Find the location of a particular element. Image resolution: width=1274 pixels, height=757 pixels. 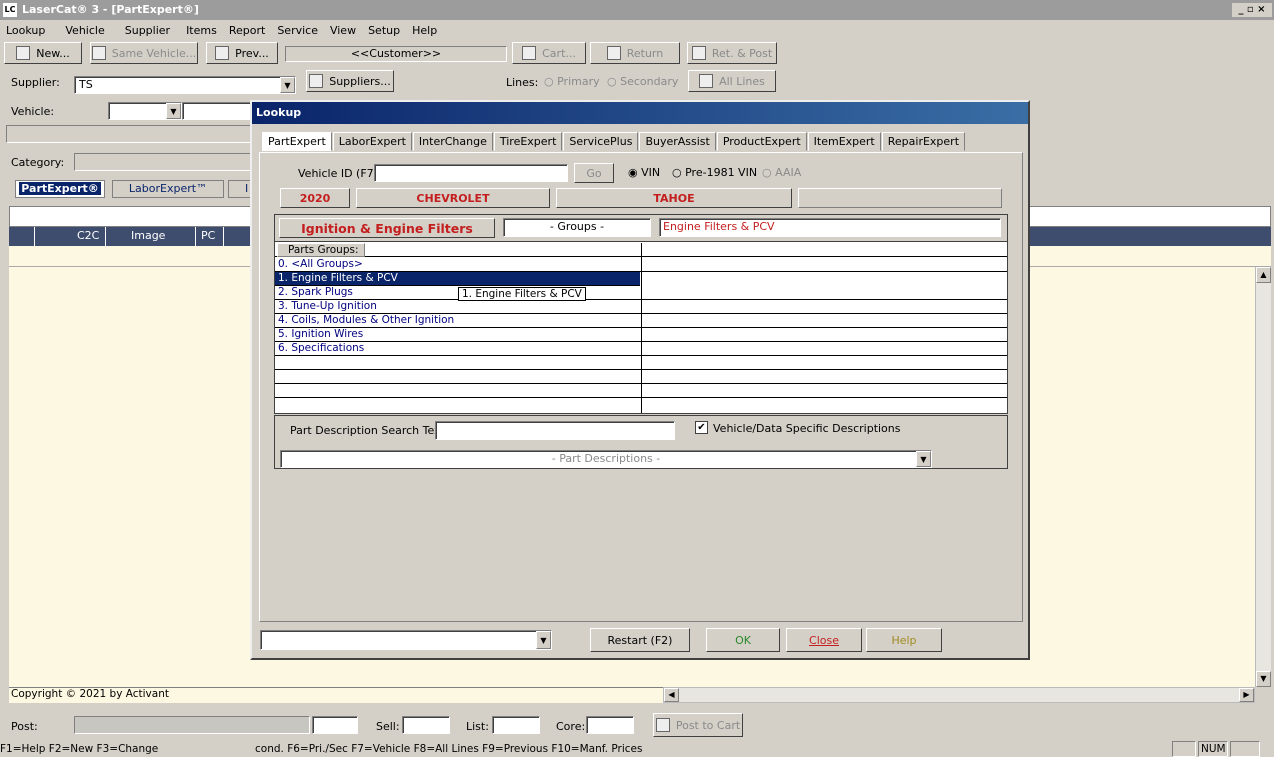

all-lines-button: All Lines is located at coordinates (732, 81).